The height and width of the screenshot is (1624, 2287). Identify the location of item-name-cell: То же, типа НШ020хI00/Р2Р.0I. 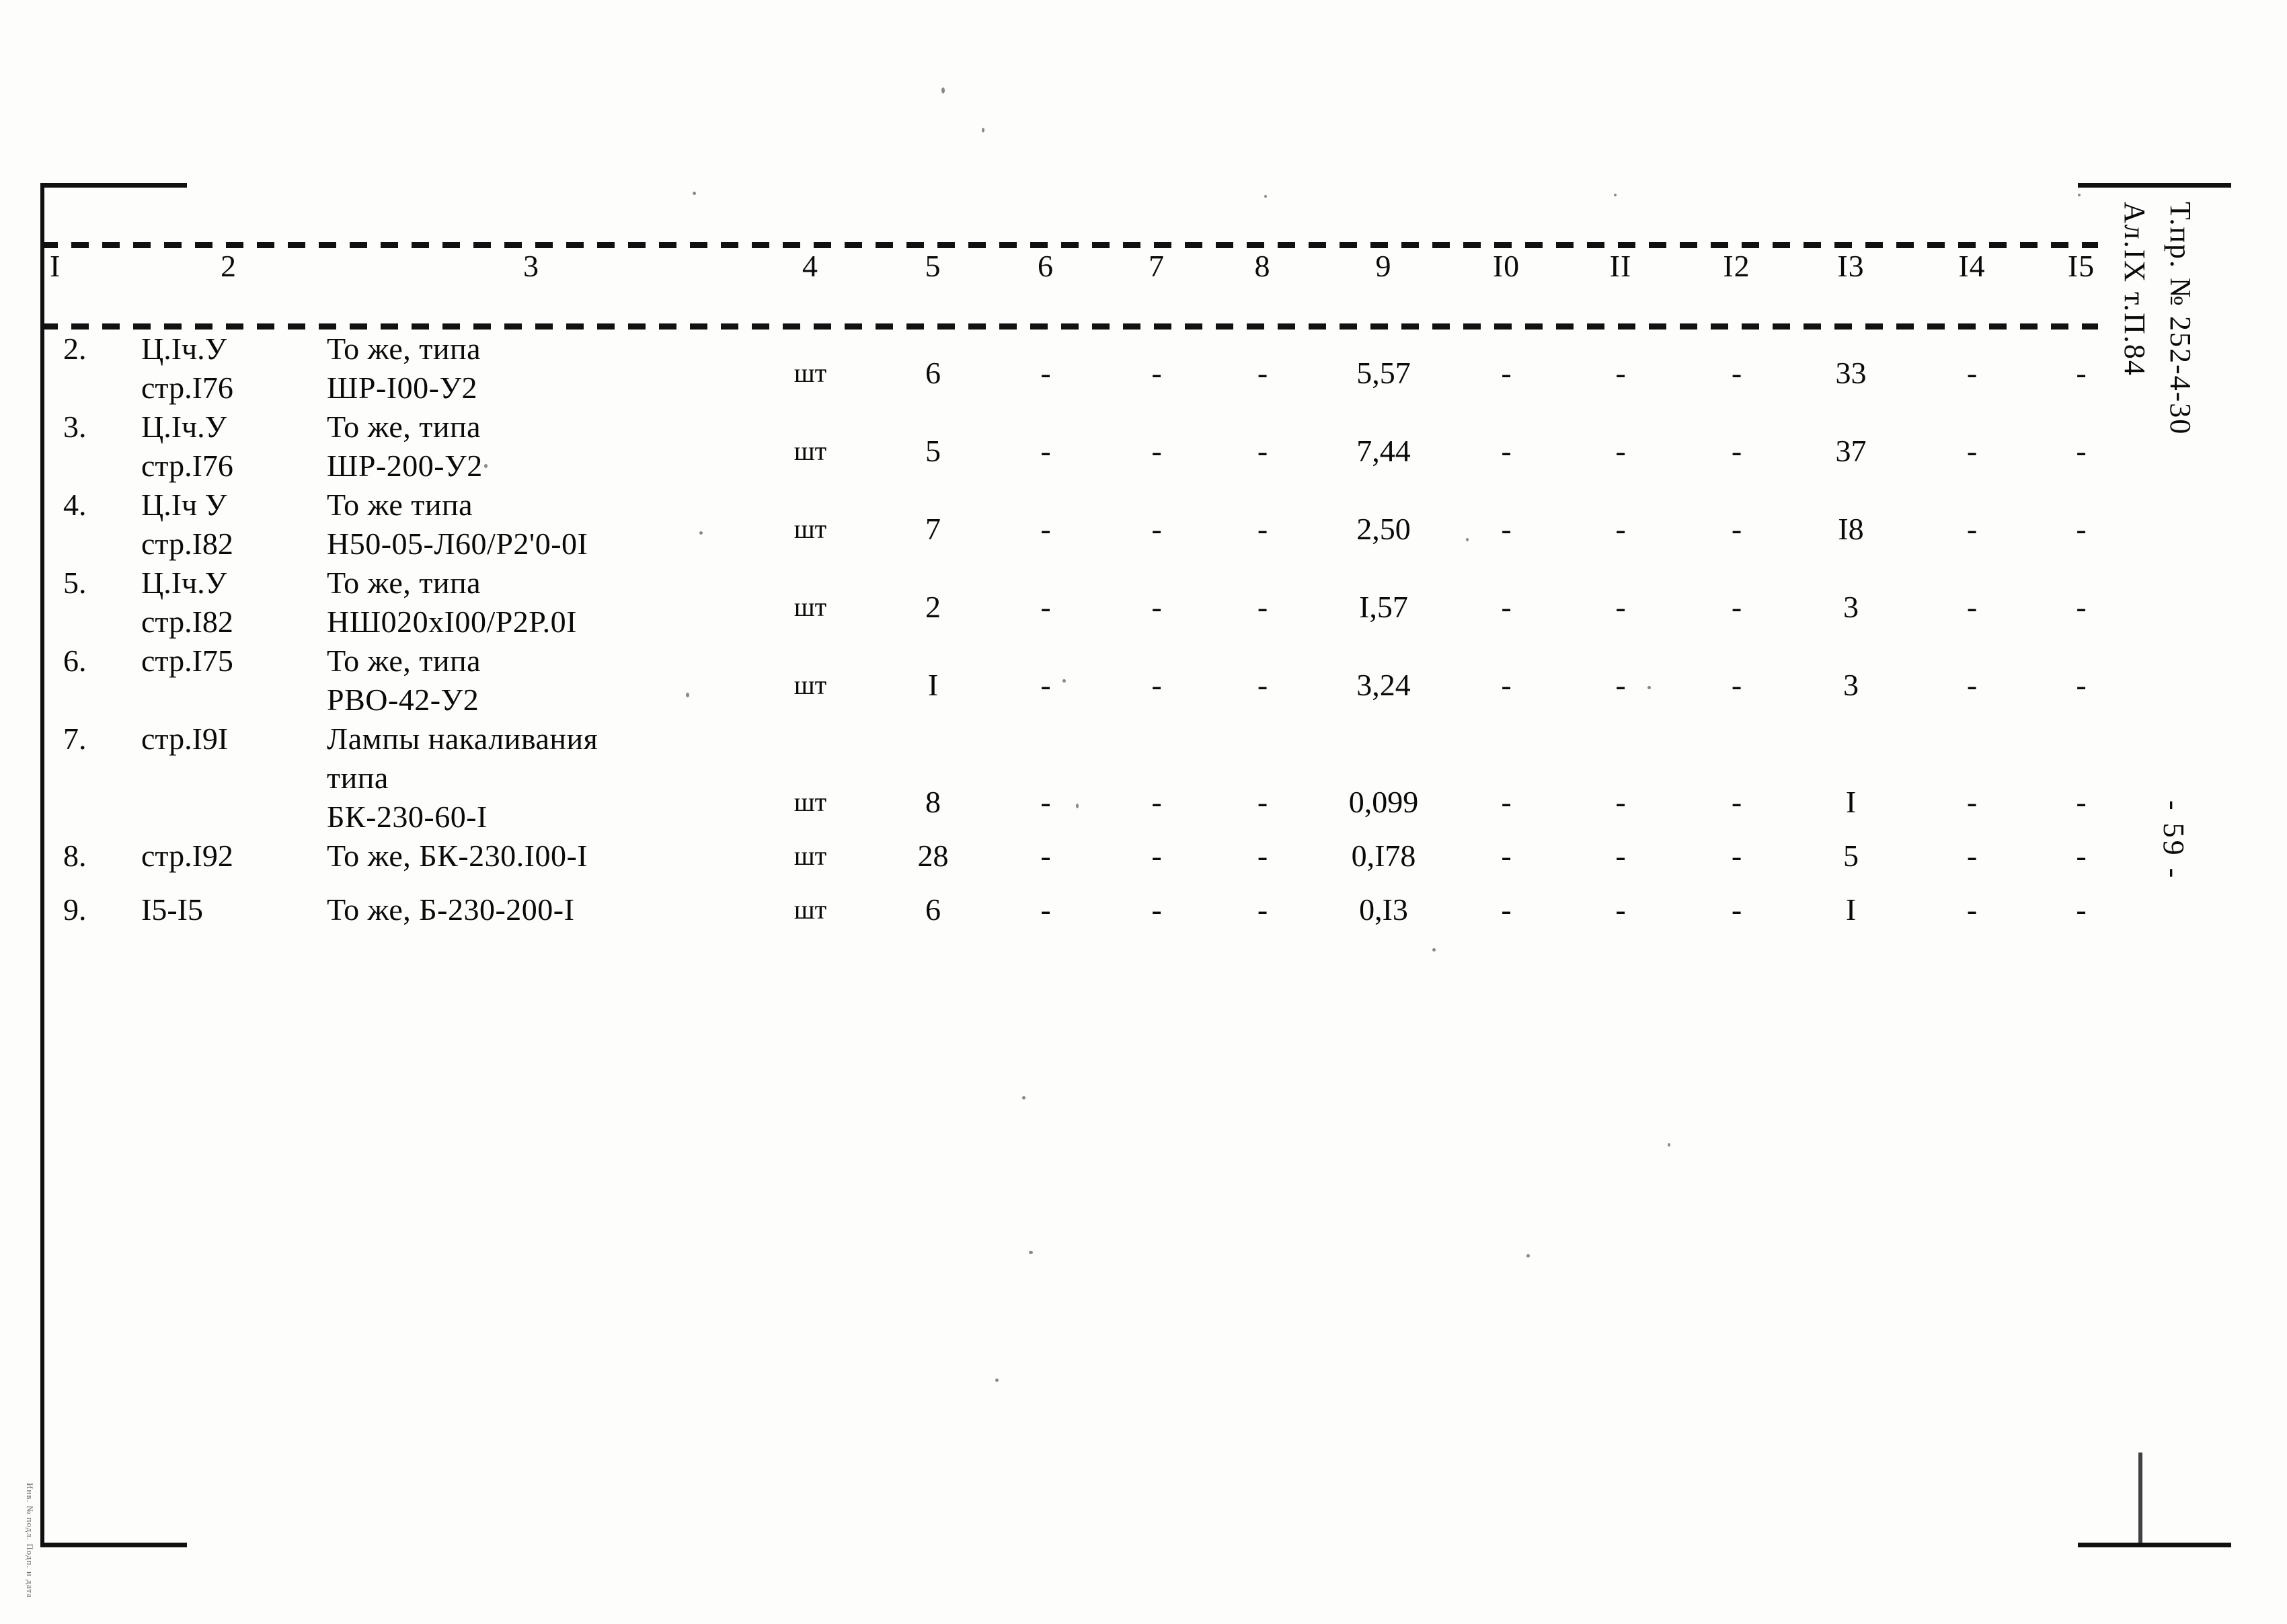
(452, 602).